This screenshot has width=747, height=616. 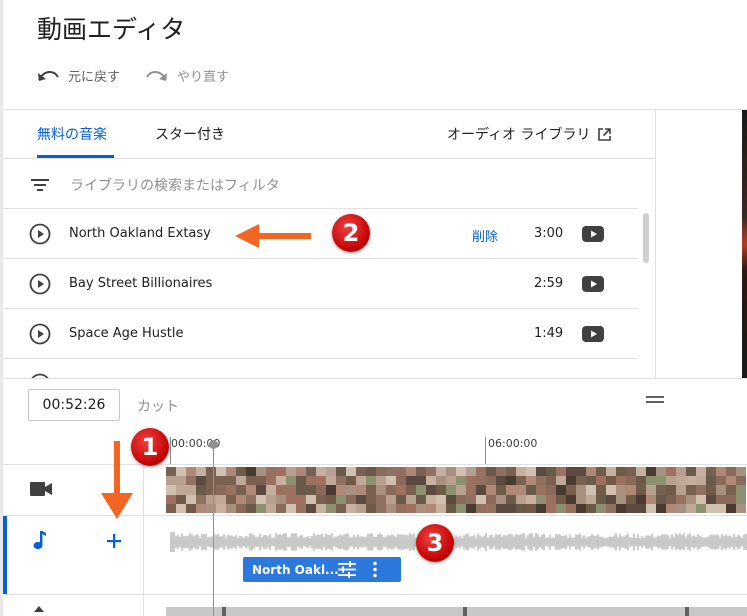 What do you see at coordinates (458, 542) in the screenshot?
I see `audio-waveform` at bounding box center [458, 542].